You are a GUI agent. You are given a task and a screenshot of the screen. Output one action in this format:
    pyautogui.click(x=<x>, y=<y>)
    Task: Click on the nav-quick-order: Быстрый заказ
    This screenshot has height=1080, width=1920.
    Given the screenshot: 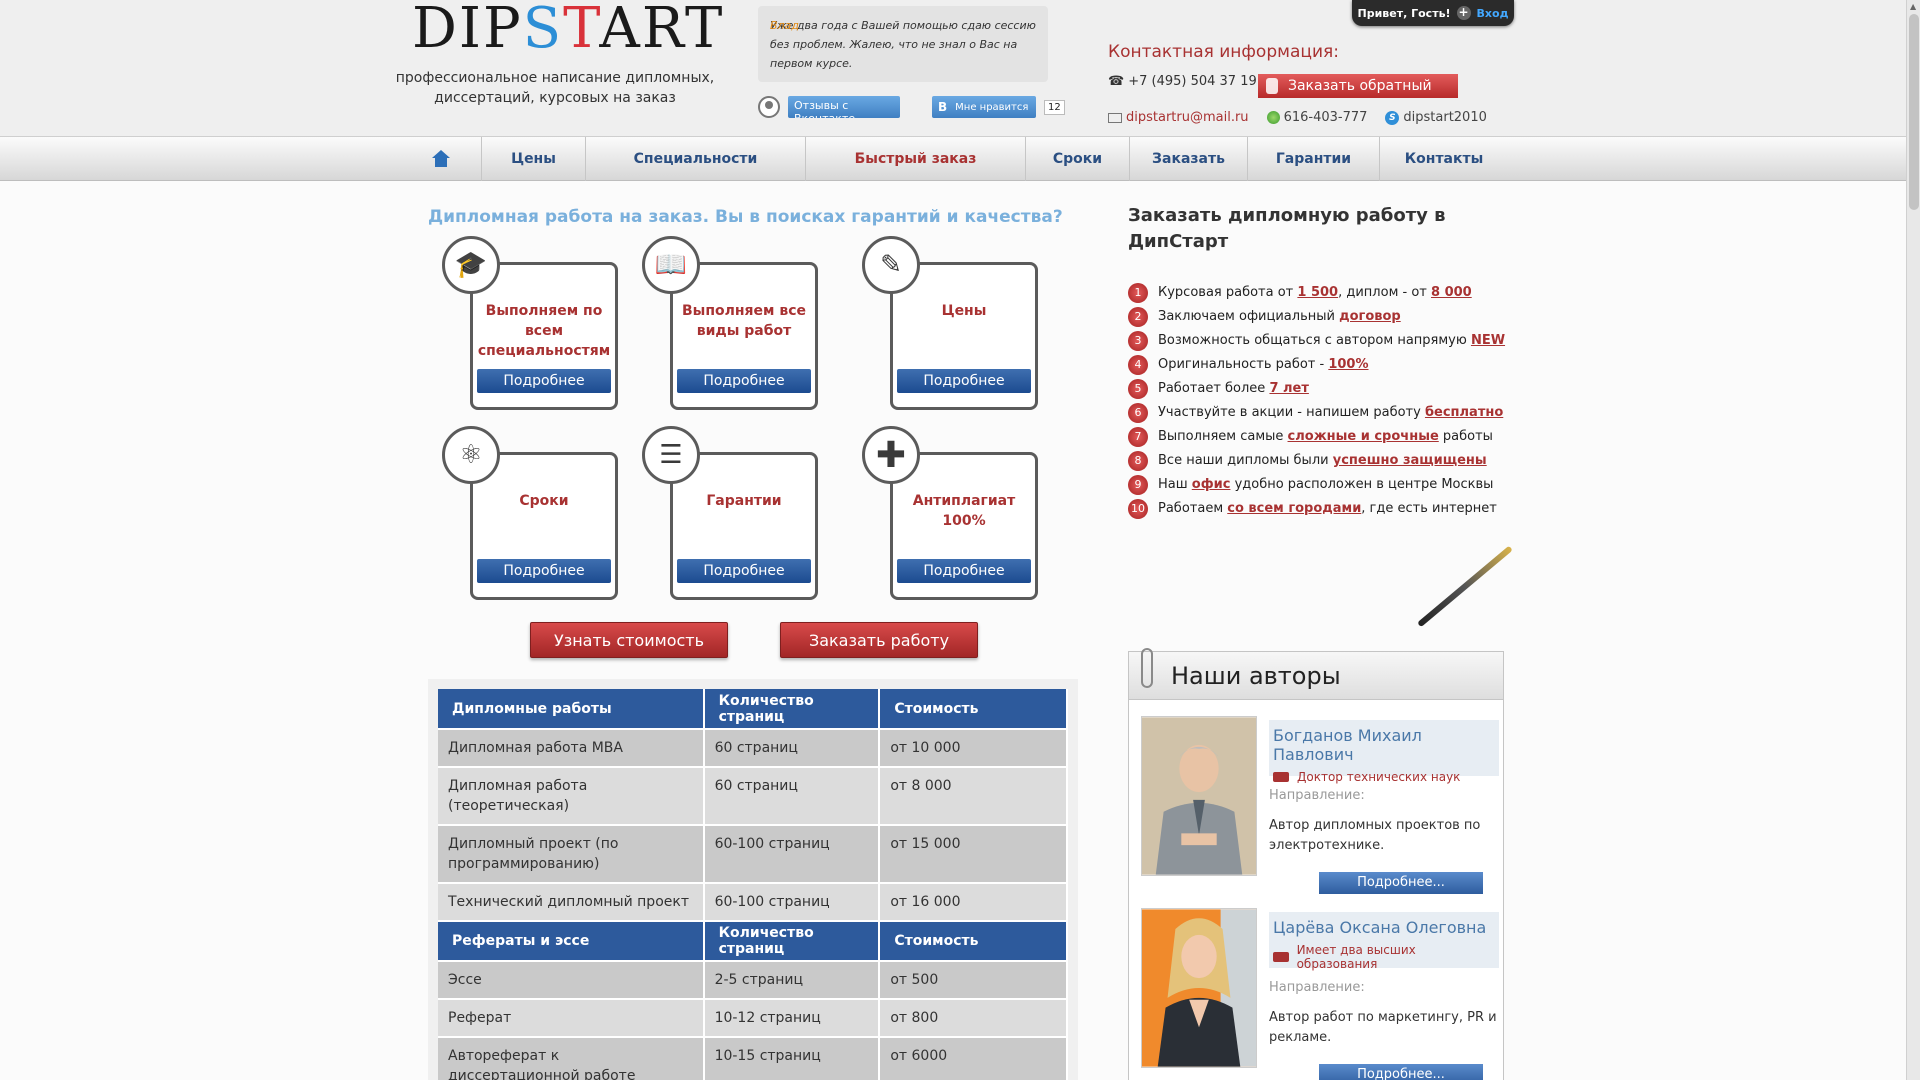 What is the action you would take?
    pyautogui.click(x=916, y=159)
    